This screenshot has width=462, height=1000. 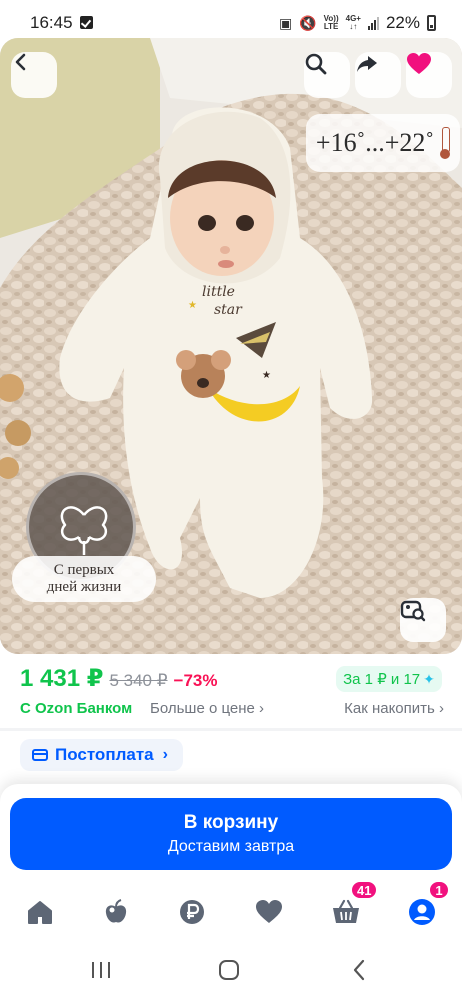 What do you see at coordinates (308, 22) in the screenshot?
I see `mute-icon: 🔇` at bounding box center [308, 22].